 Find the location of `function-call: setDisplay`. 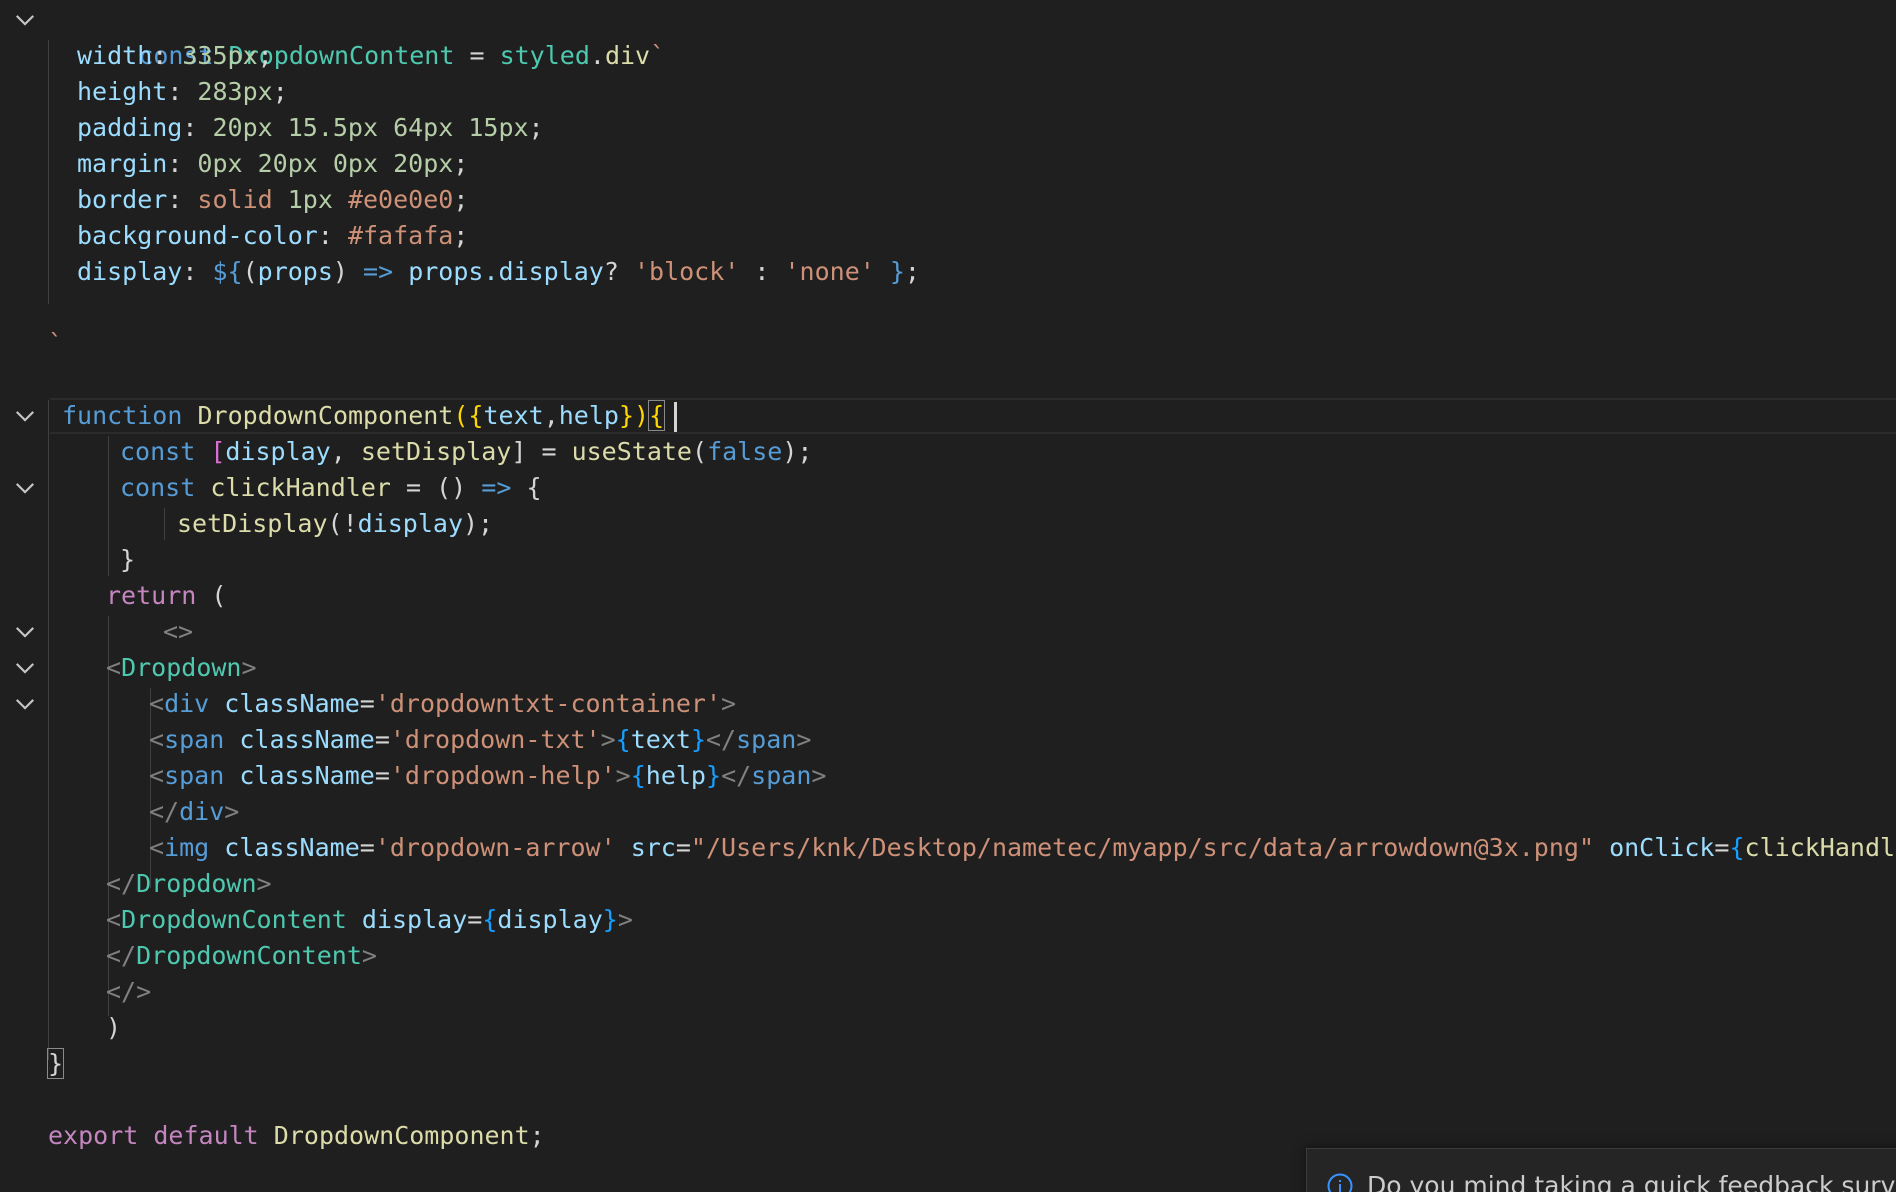

function-call: setDisplay is located at coordinates (252, 523).